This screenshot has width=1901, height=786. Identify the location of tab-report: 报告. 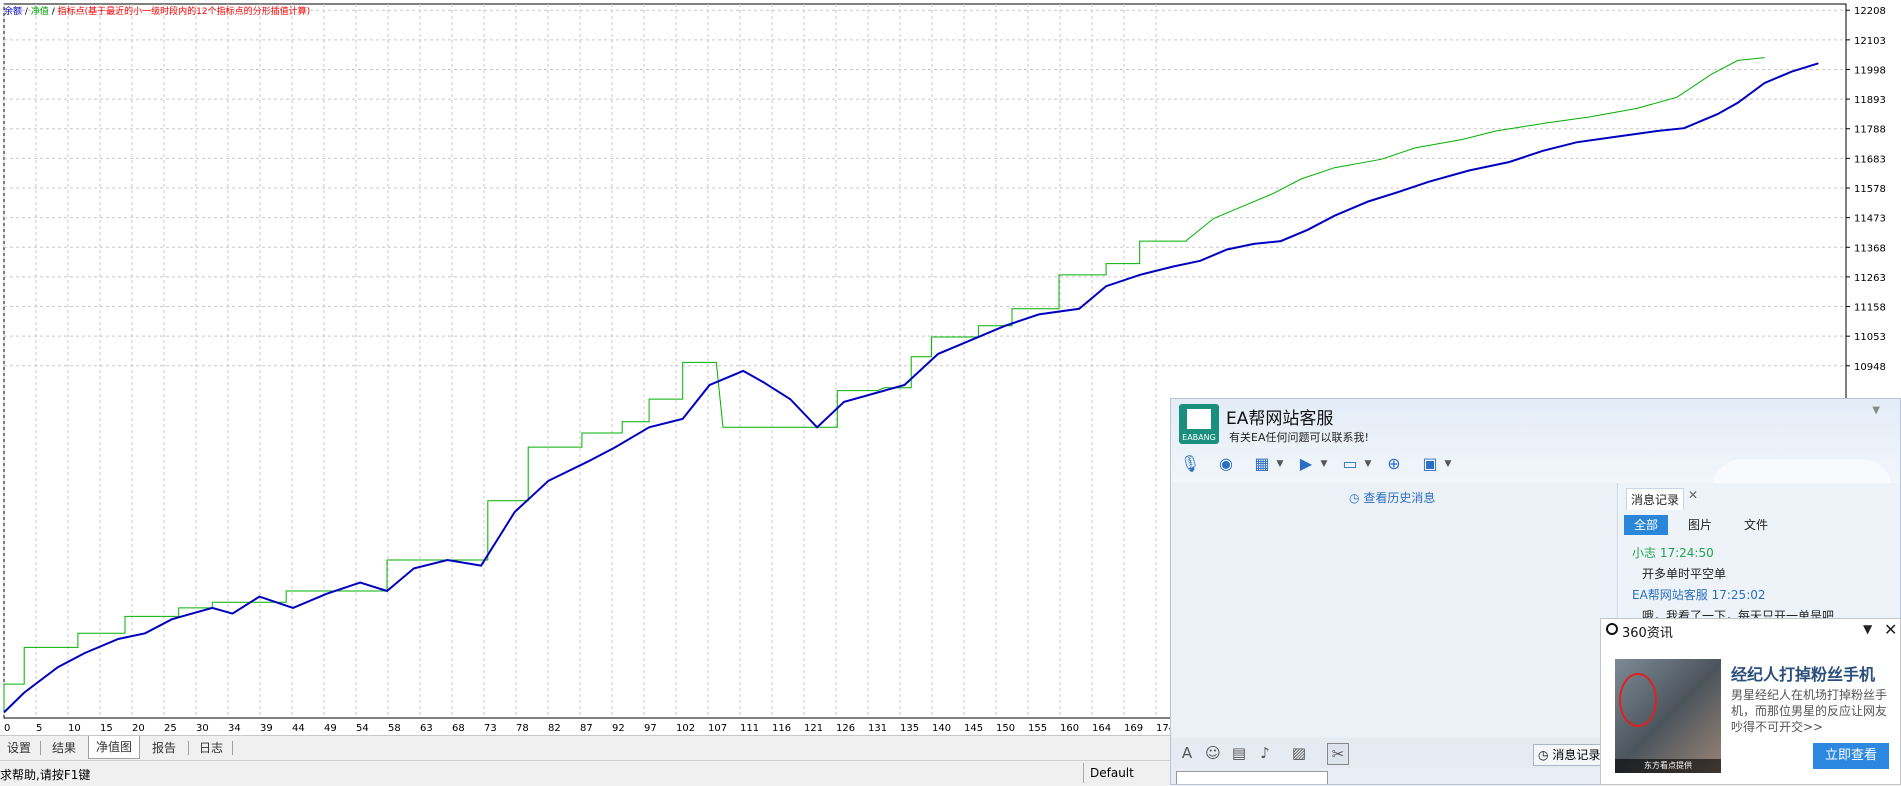
(164, 748).